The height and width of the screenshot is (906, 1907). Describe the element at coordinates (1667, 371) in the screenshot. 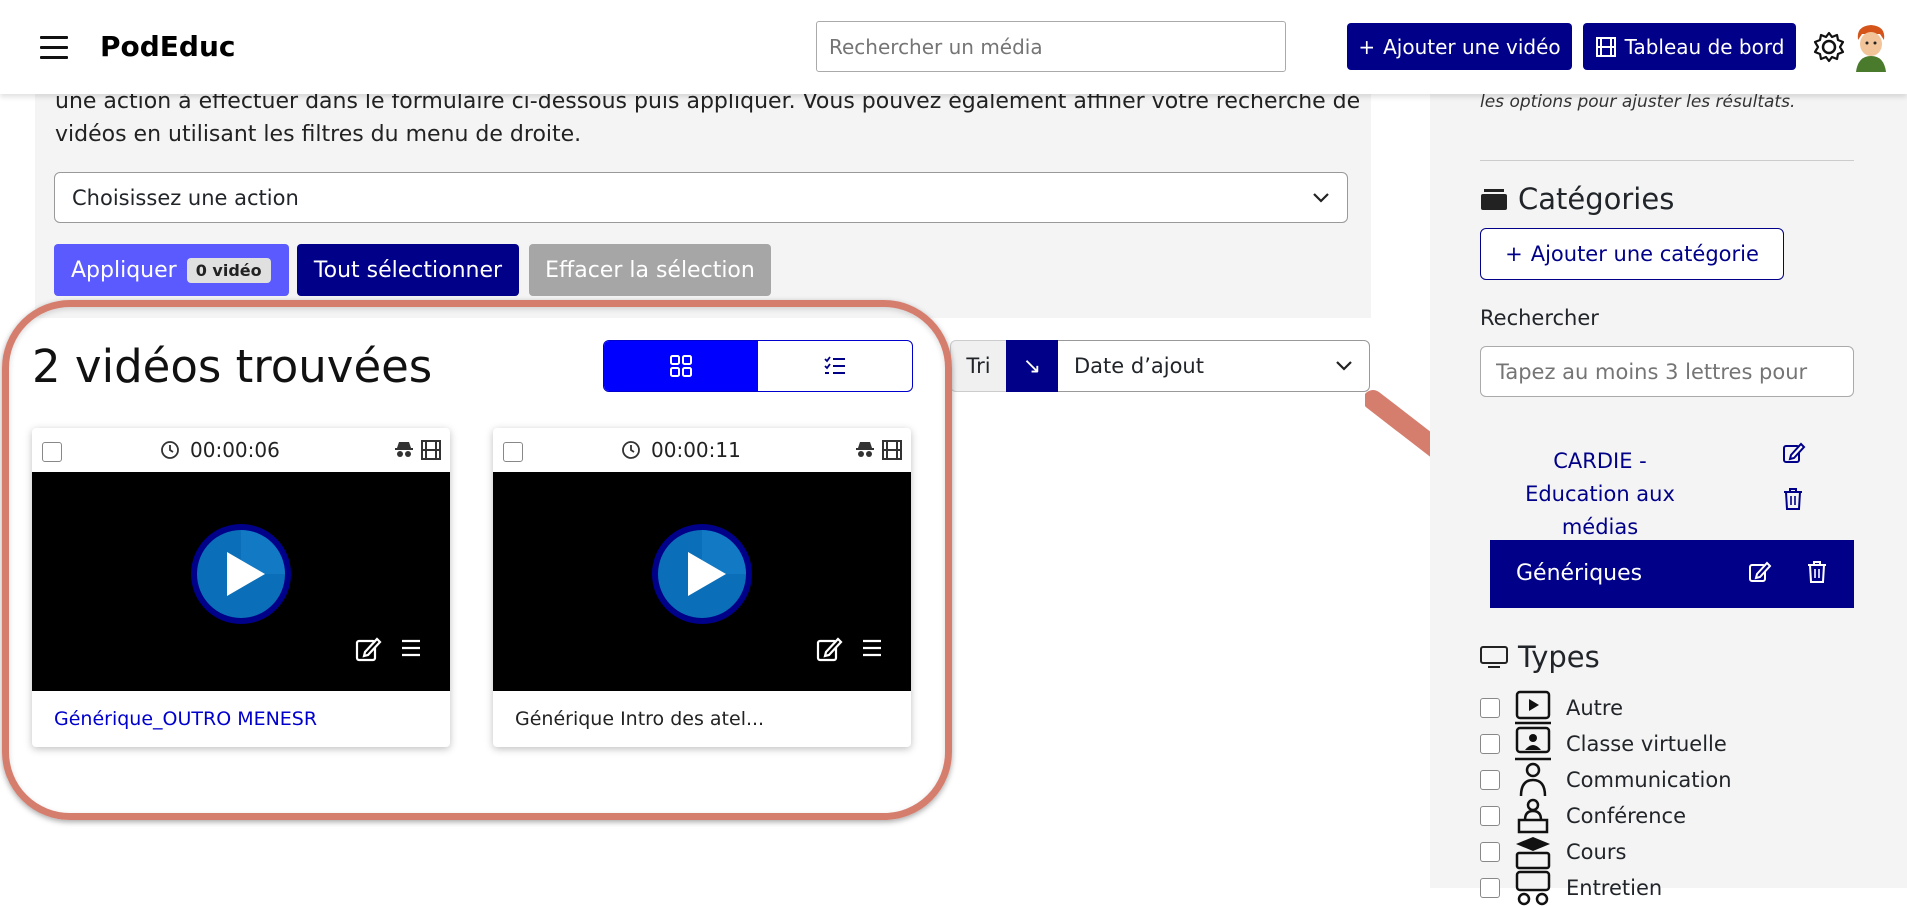

I see `category-search-input` at that location.